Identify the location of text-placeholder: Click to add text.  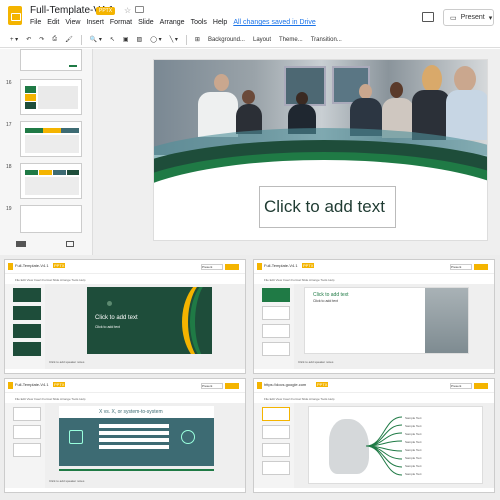
(327, 207).